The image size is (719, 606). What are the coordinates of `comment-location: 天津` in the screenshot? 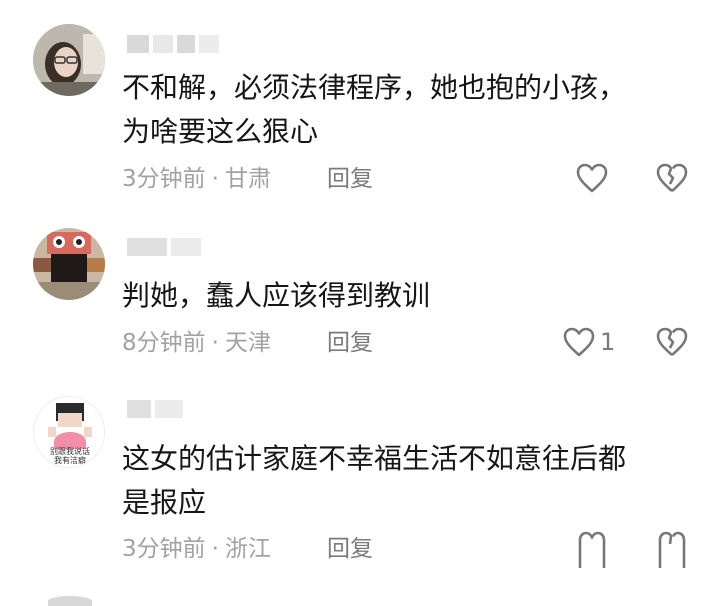 It's located at (247, 343).